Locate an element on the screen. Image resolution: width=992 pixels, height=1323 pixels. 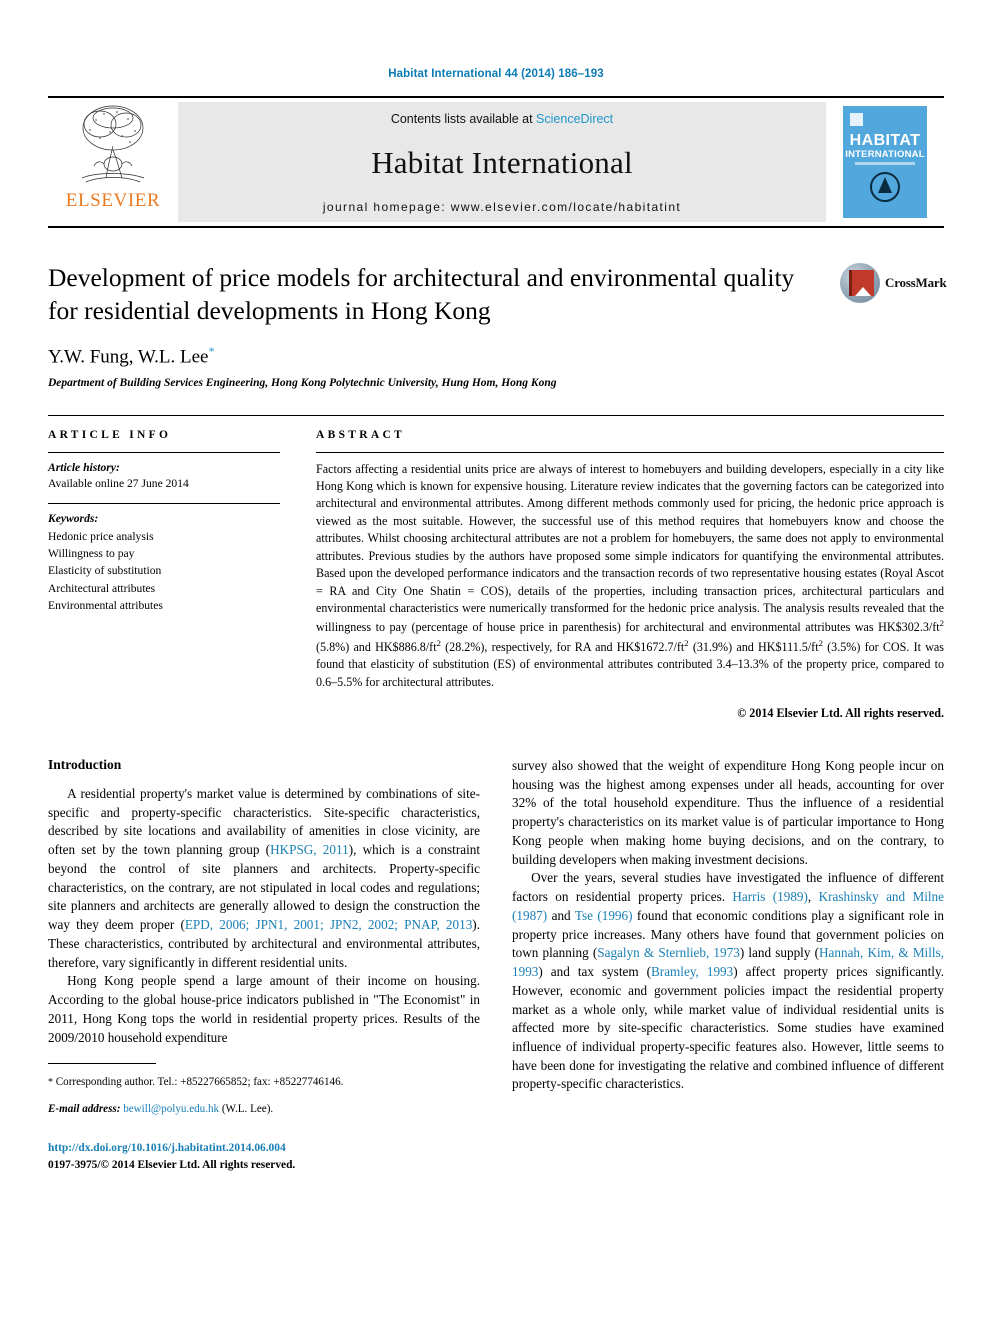
corresponding-author-marker: * is located at coordinates (211, 351).